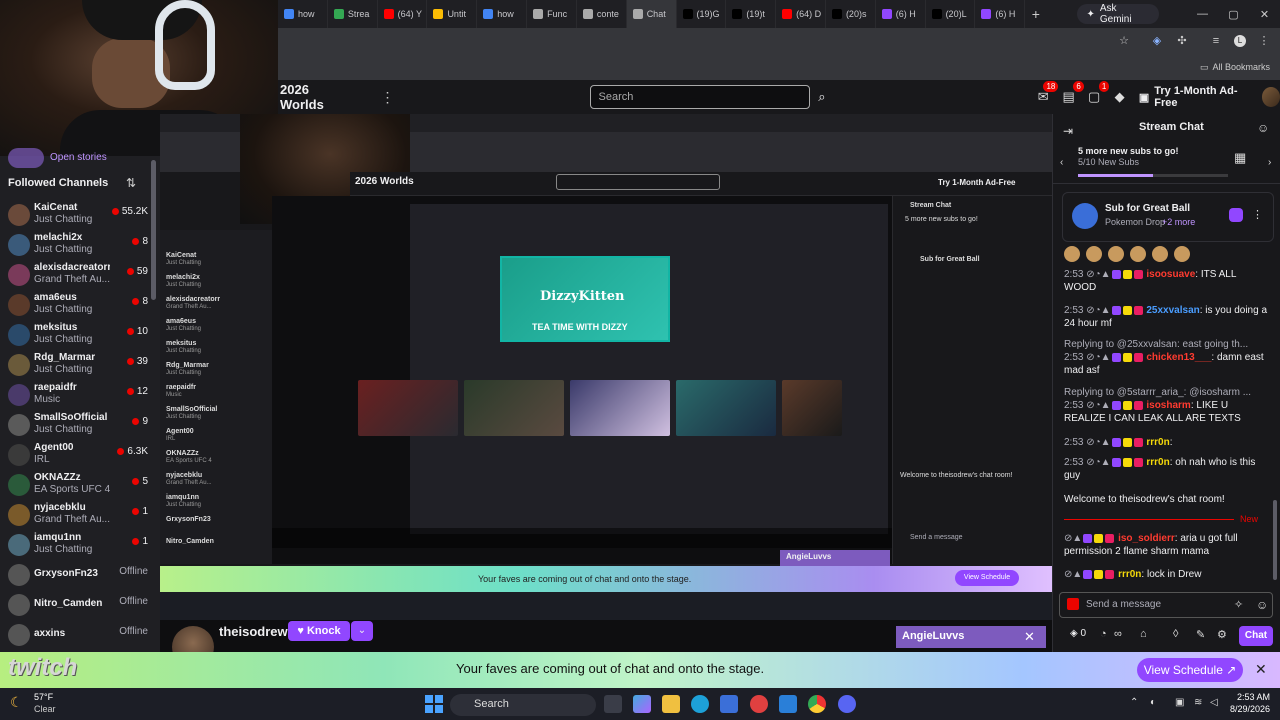  I want to click on collapse-icon: ⇥, so click(1068, 131).